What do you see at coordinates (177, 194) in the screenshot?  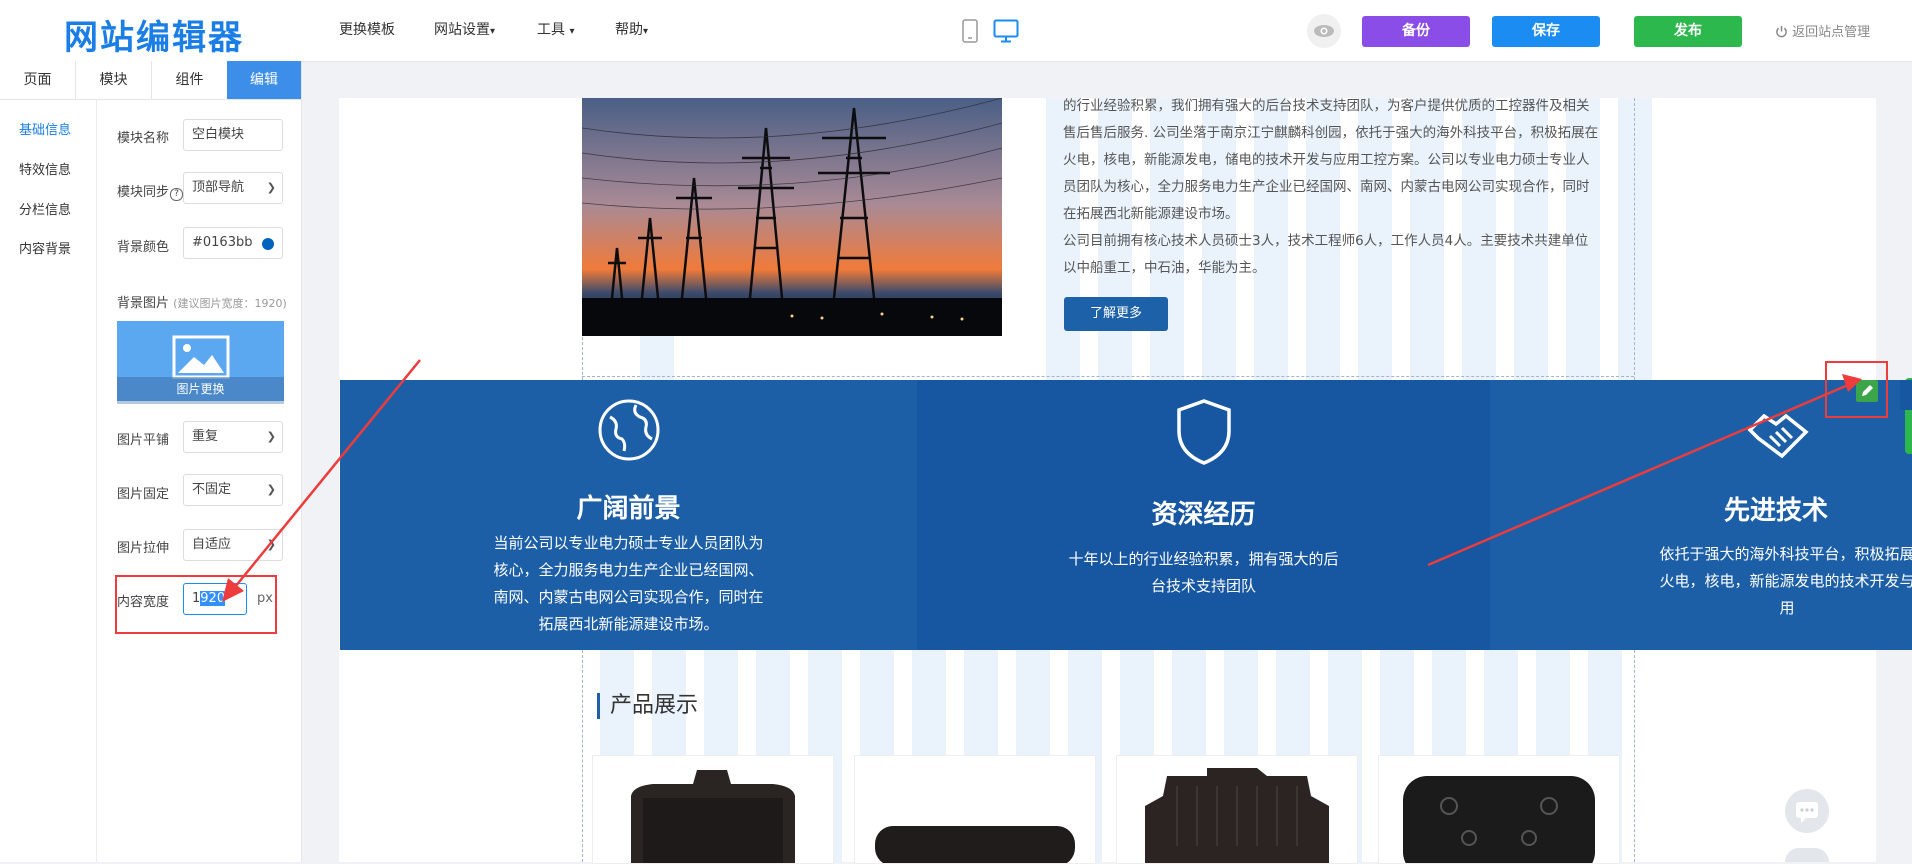 I see `help-icon: ?` at bounding box center [177, 194].